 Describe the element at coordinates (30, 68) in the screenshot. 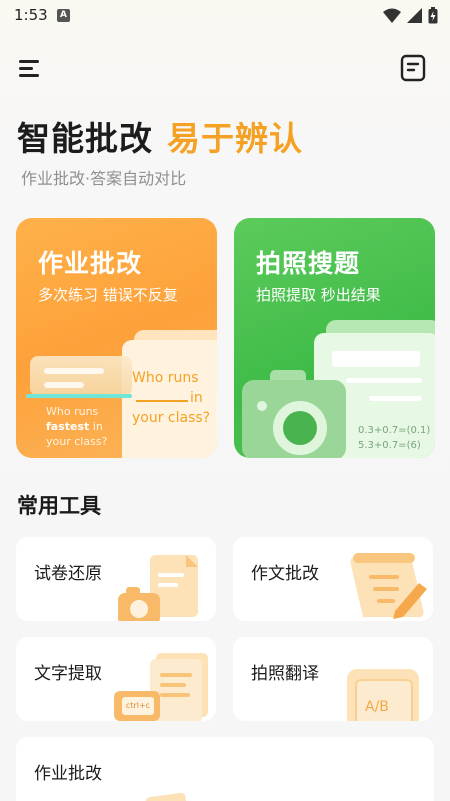

I see `menu-icon` at that location.